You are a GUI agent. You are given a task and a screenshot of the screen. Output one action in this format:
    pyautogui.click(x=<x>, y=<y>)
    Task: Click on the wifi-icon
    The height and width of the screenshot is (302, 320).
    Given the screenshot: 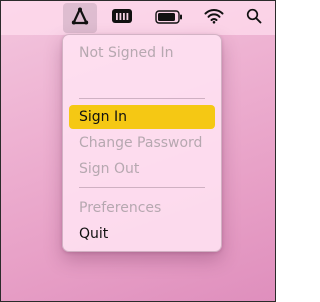 What is the action you would take?
    pyautogui.click(x=214, y=18)
    